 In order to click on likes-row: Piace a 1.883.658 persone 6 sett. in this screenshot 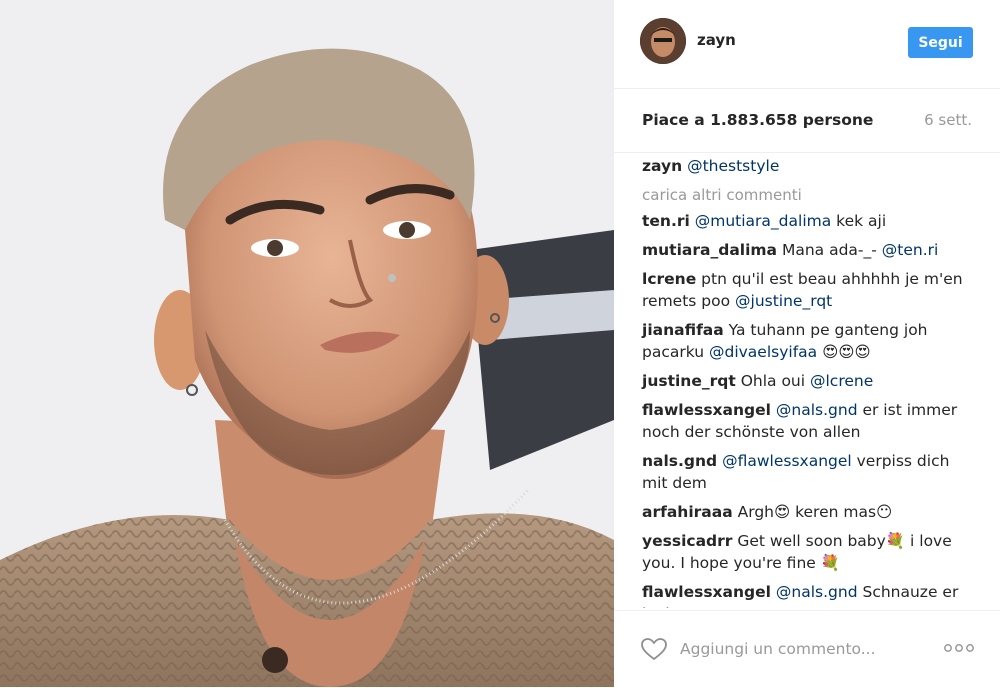, I will do `click(807, 120)`.